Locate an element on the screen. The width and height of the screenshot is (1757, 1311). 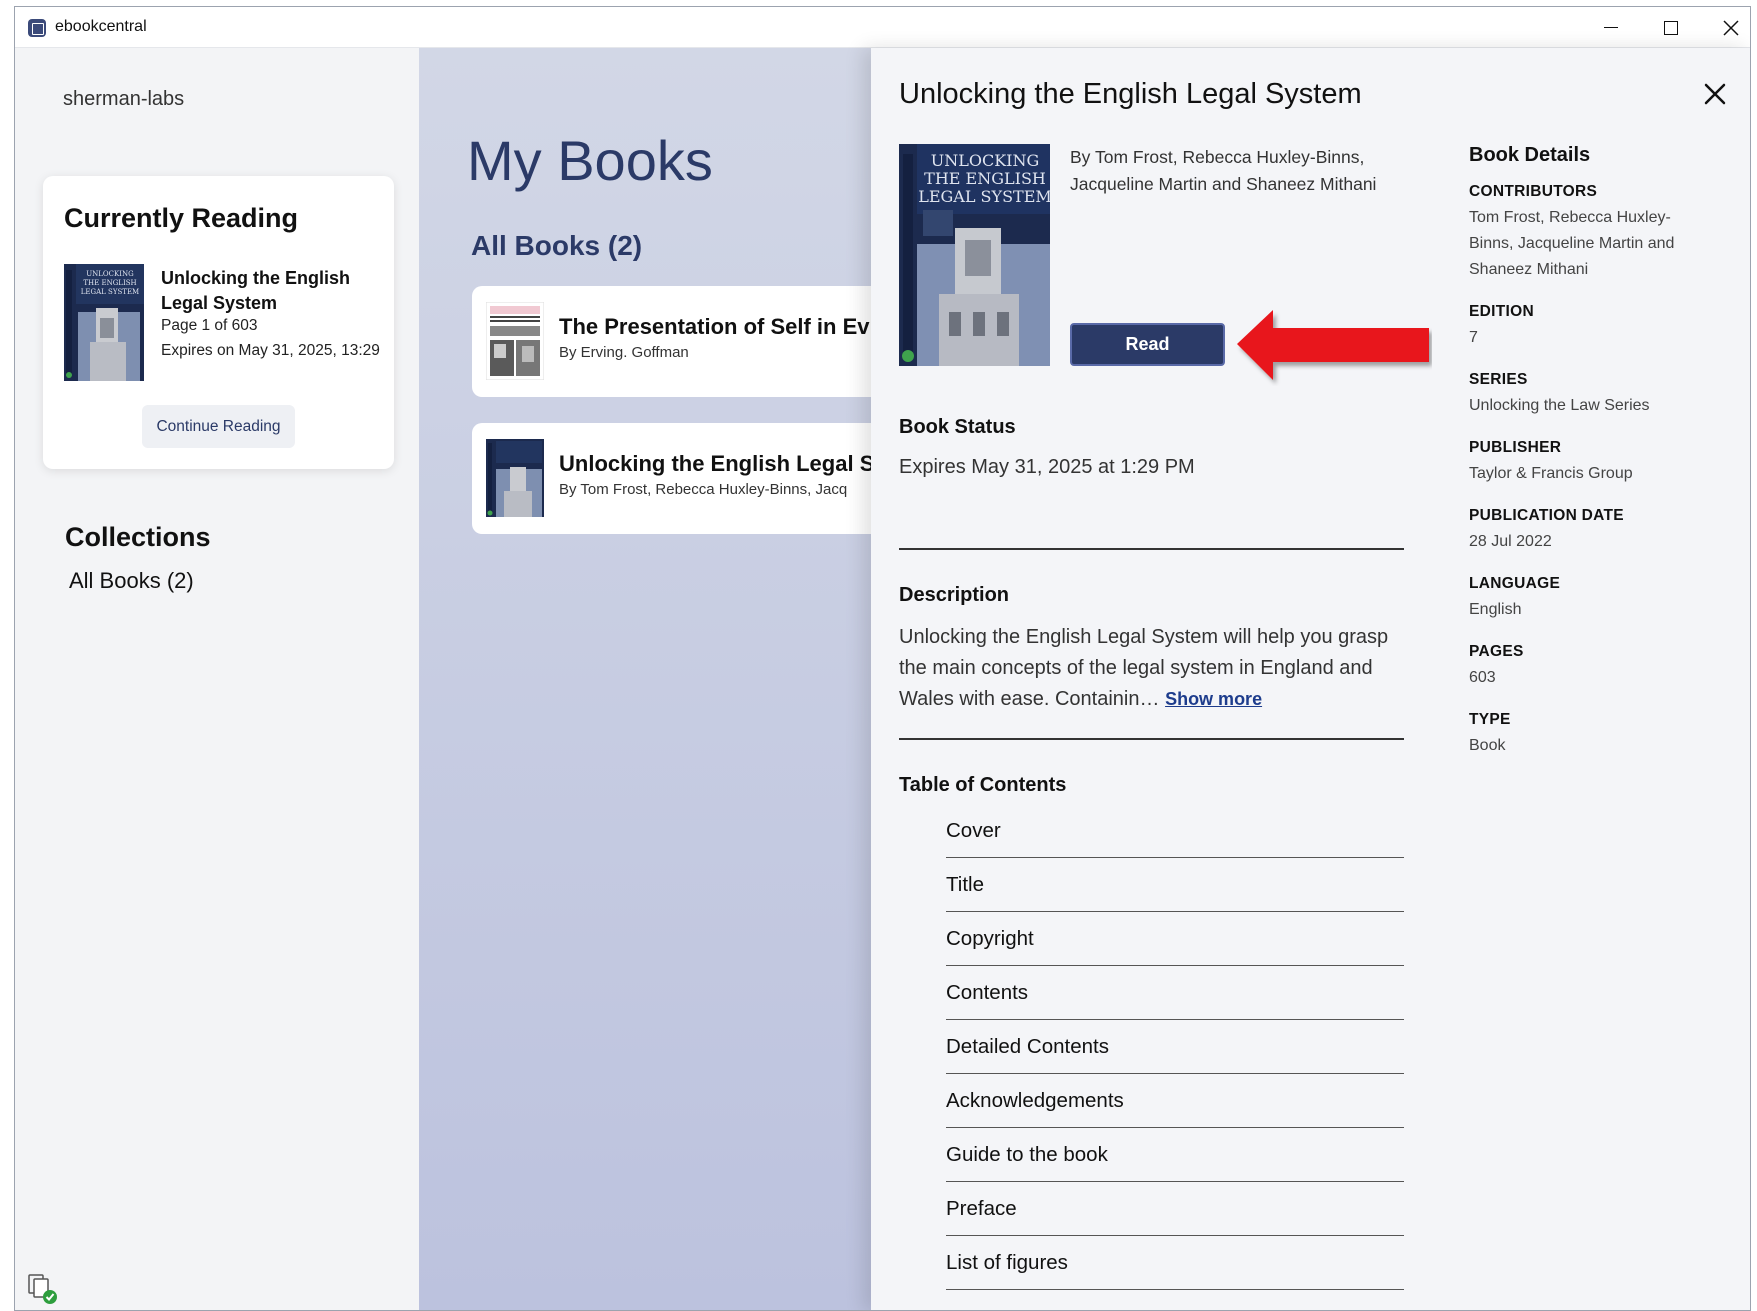
toc-item: Guide to the book is located at coordinates (1175, 1155).